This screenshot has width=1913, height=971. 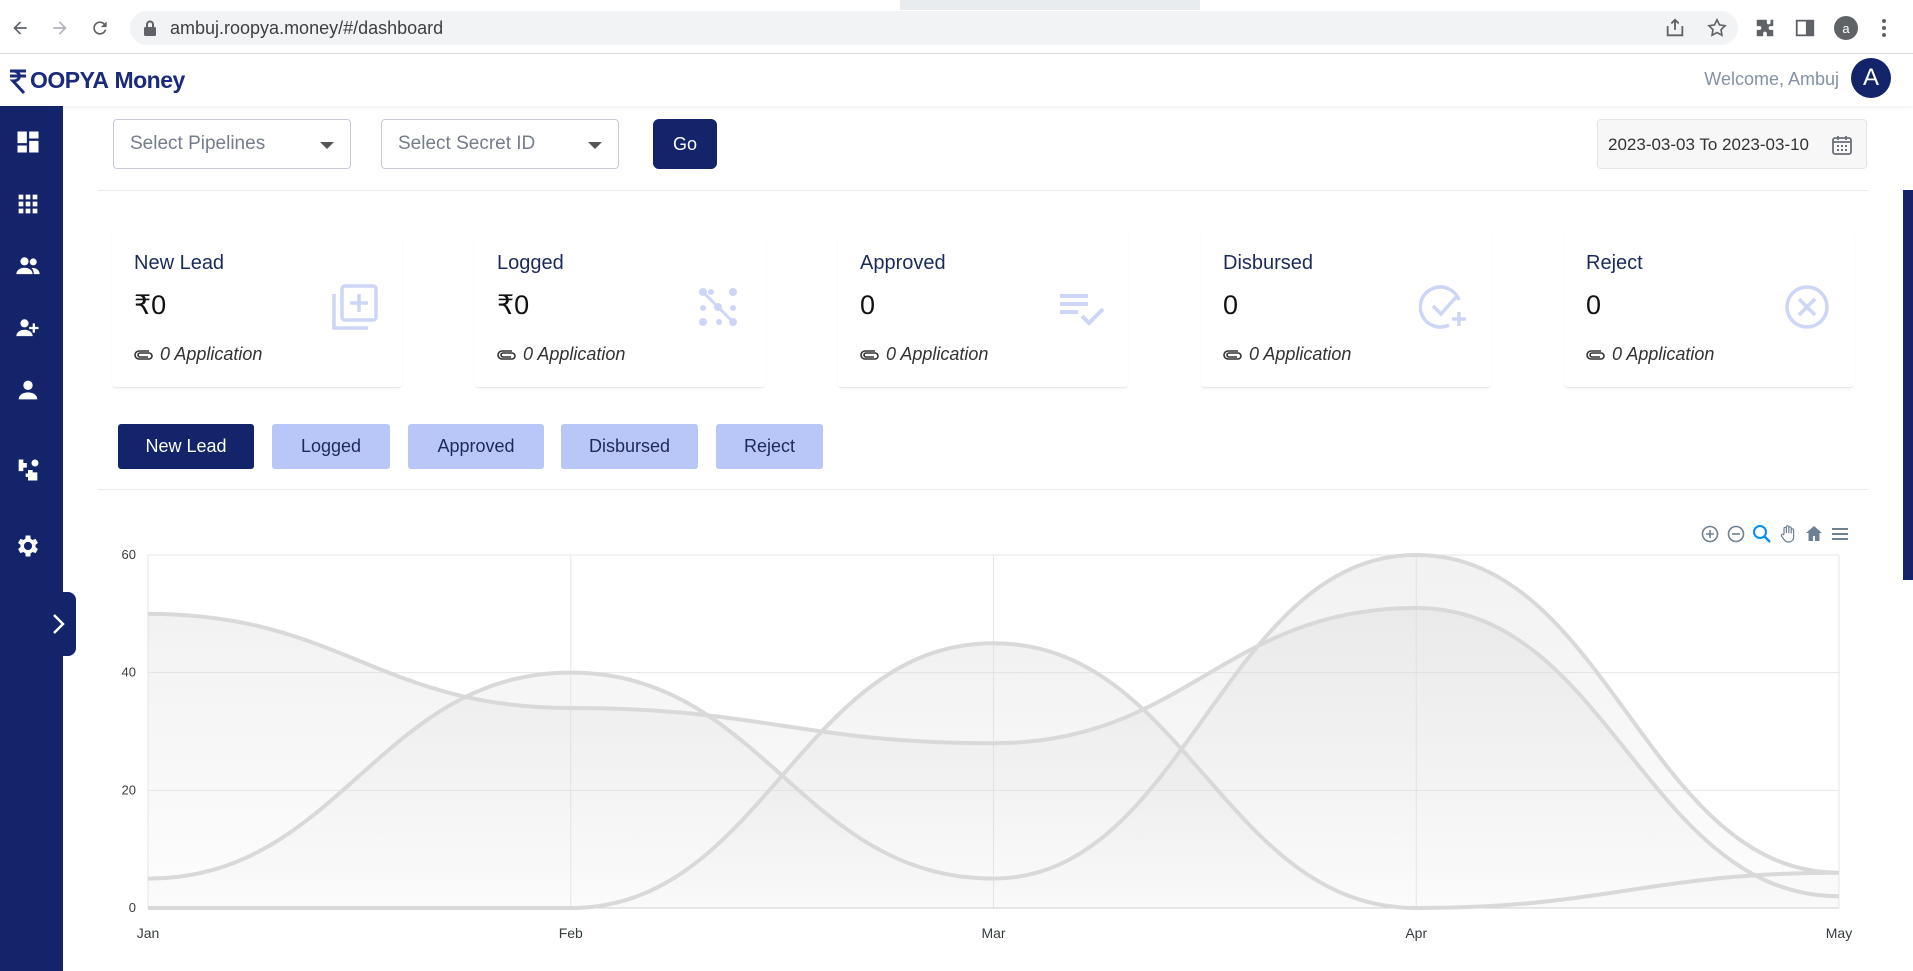 What do you see at coordinates (530, 263) in the screenshot?
I see `stat-title: Logged` at bounding box center [530, 263].